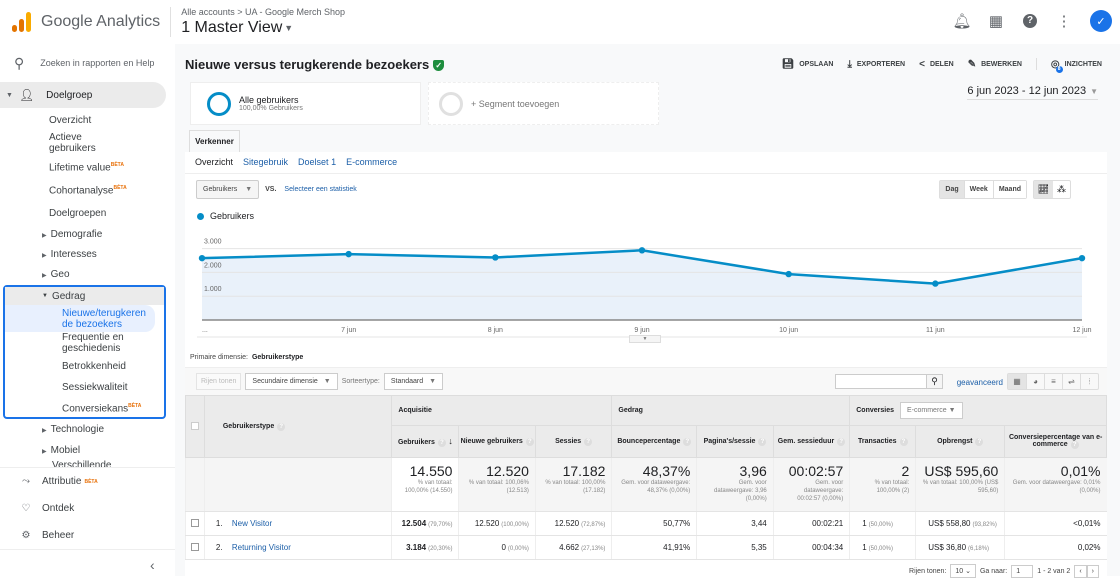  I want to click on sidebar-group-technologie: ▶ Technologie, so click(52, 429).